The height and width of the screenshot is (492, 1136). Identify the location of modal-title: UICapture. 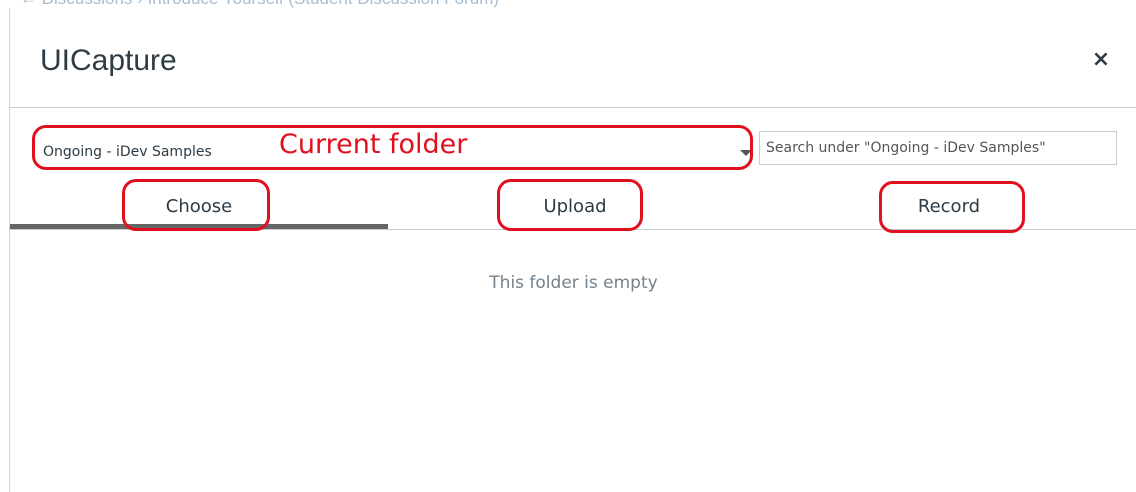
(108, 60).